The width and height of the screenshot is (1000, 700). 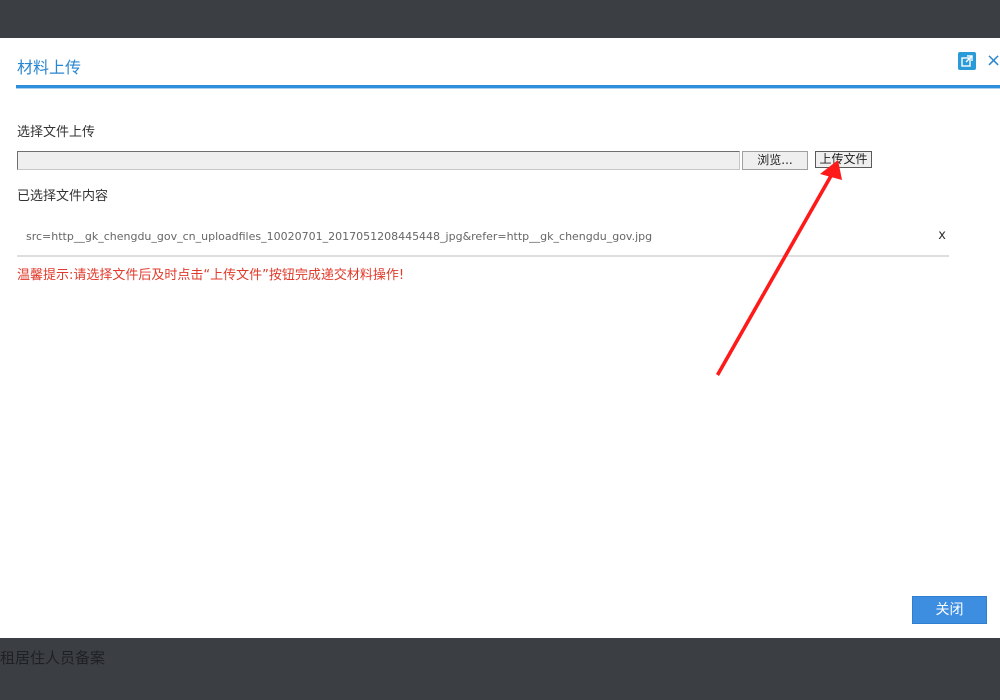 What do you see at coordinates (378, 160) in the screenshot?
I see `file-path-input` at bounding box center [378, 160].